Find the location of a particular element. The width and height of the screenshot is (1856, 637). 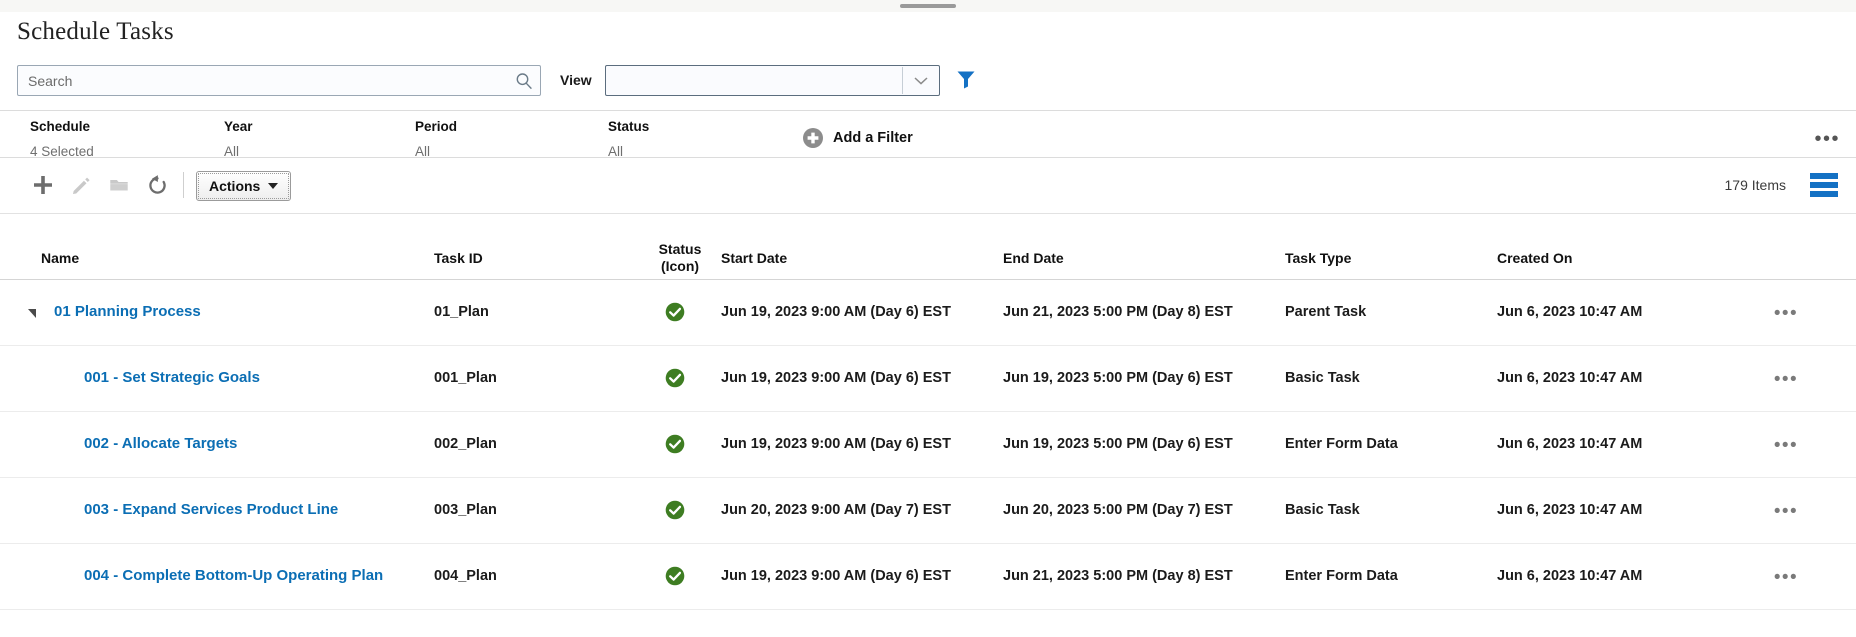

filter-year-value: All is located at coordinates (232, 151).